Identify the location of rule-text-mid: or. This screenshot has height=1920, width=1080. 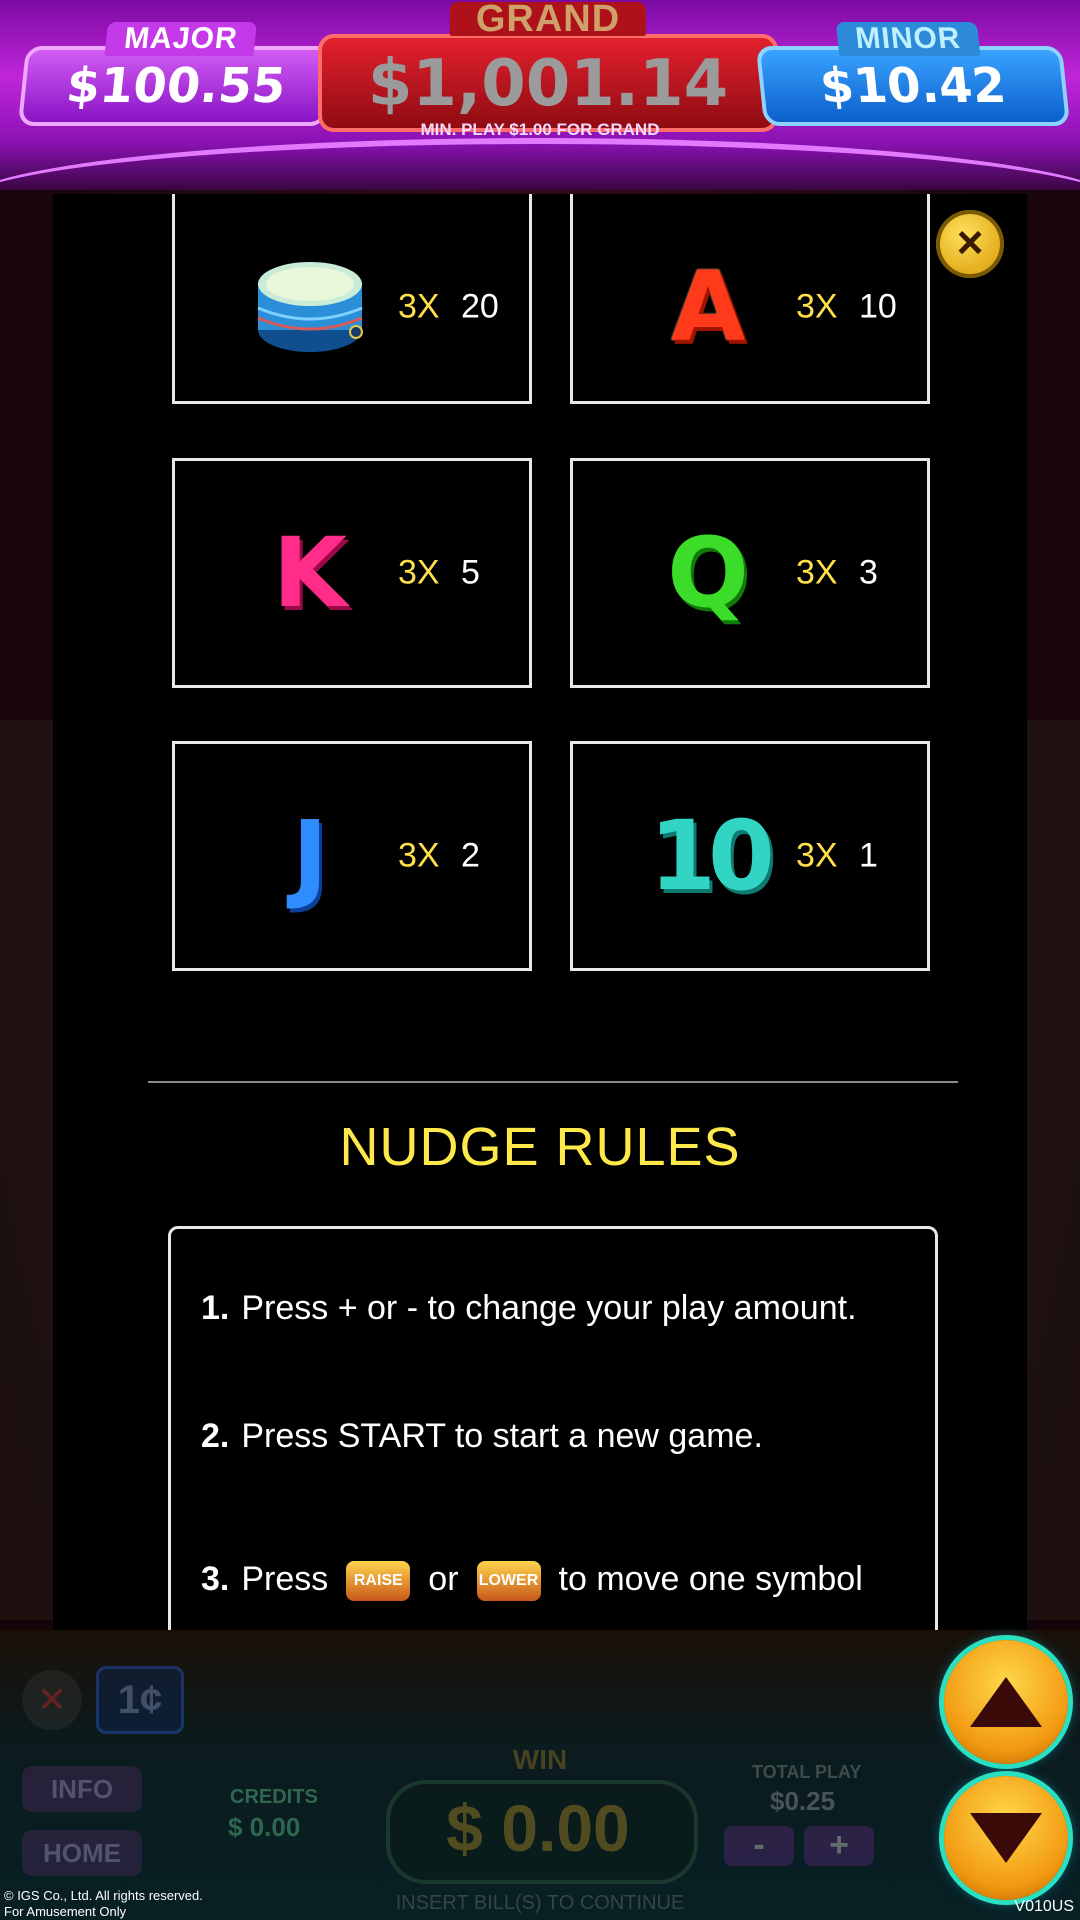
(443, 1578).